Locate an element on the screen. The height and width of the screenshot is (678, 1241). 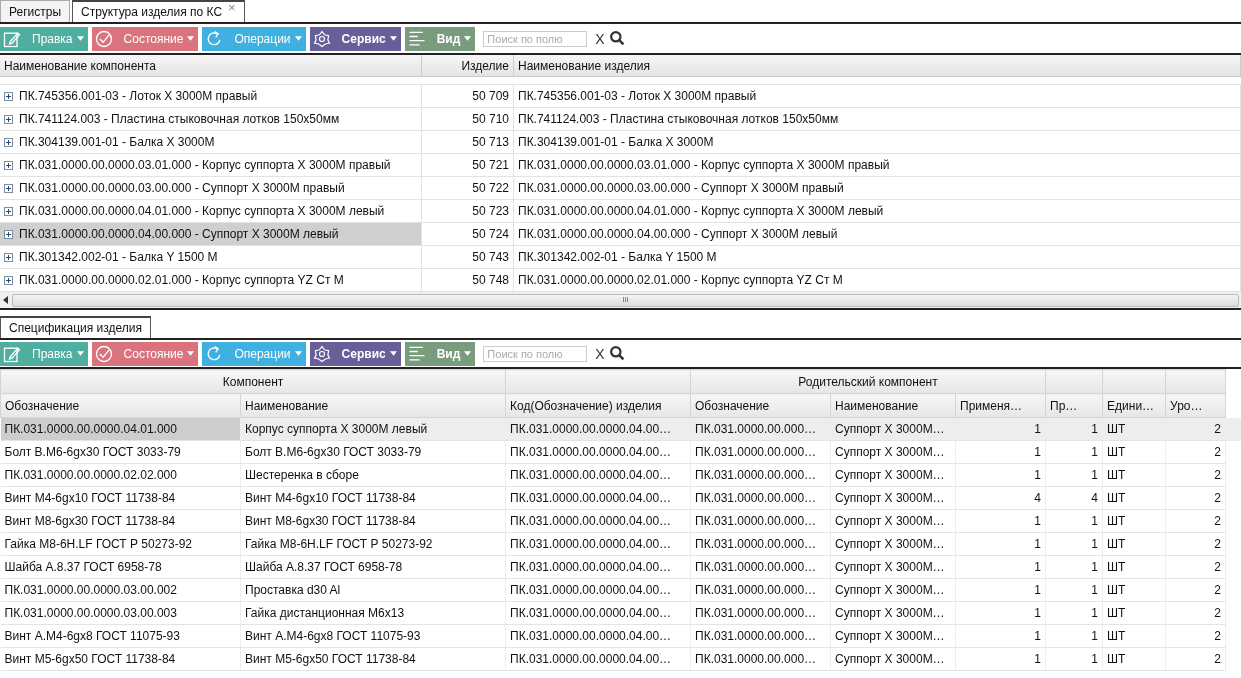
tree-item: ПК.741124.003 - Пластина стыковочная лотков 150x50мм is located at coordinates (211, 119).